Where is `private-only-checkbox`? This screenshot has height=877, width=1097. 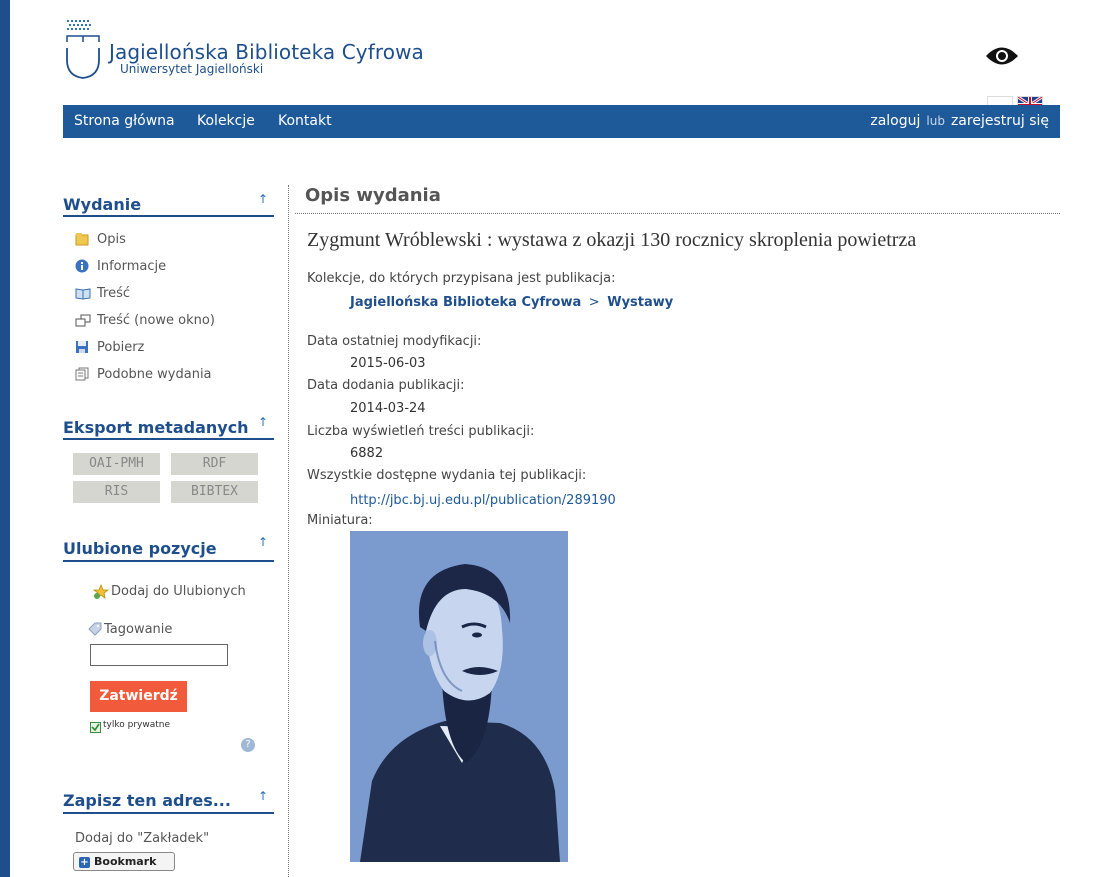 private-only-checkbox is located at coordinates (95, 727).